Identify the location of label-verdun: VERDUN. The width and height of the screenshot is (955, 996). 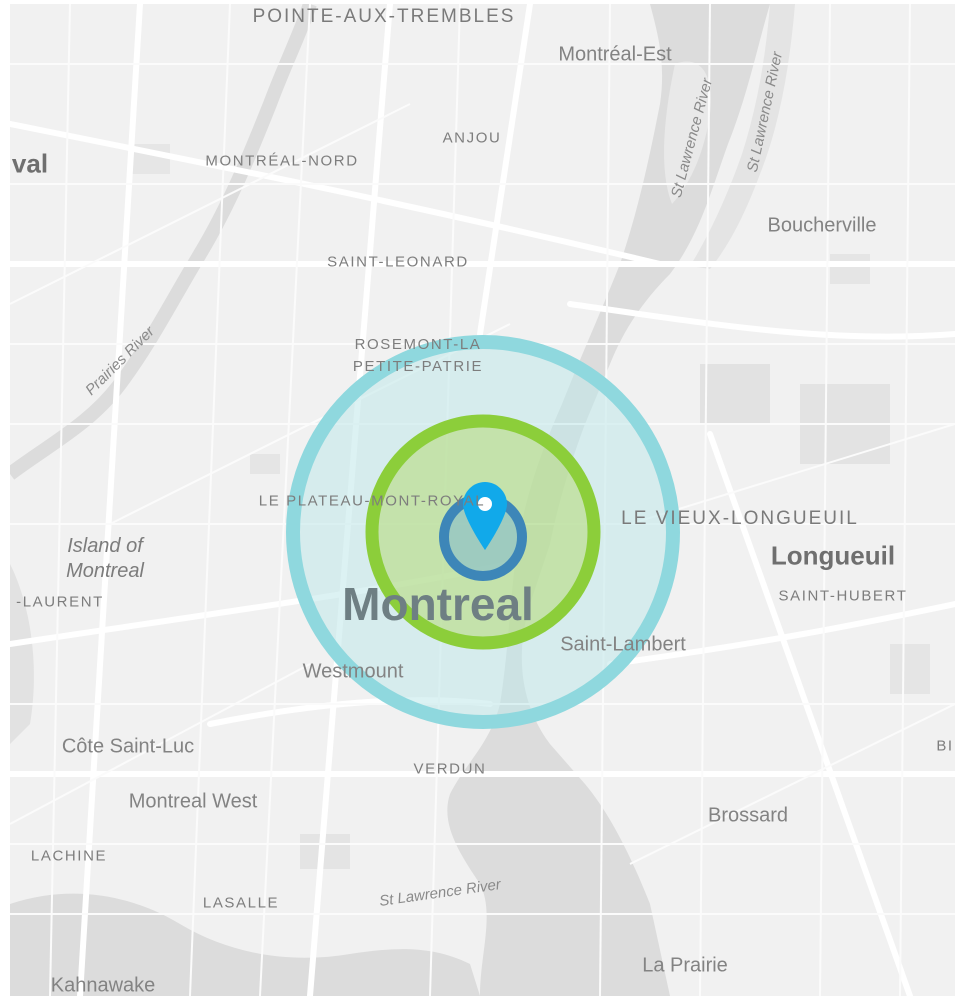
(450, 769).